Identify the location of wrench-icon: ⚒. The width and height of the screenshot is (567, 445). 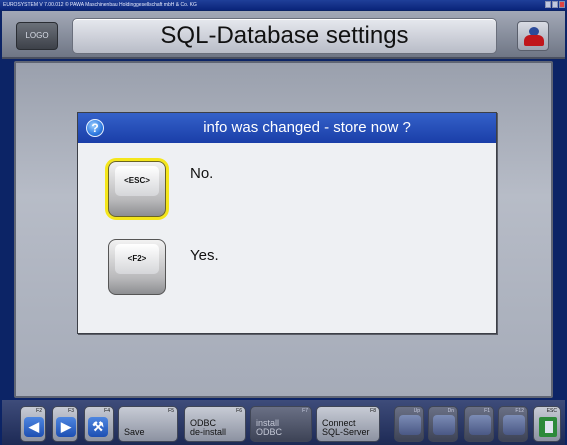
(98, 427).